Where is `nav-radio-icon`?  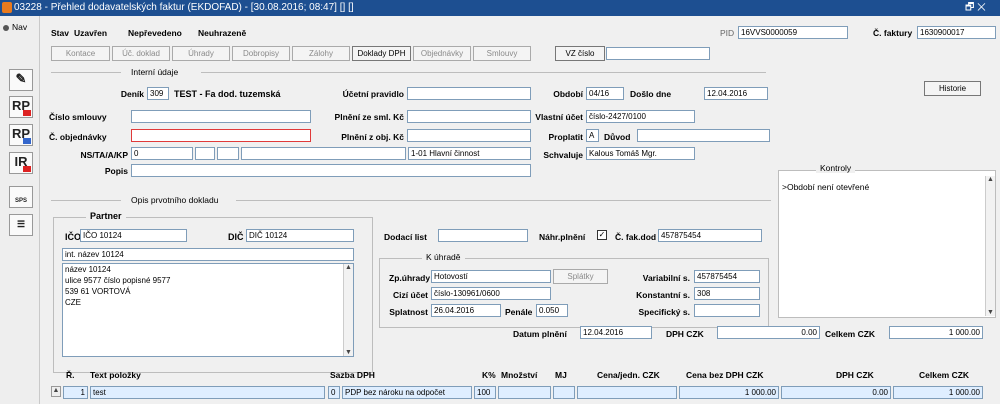
nav-radio-icon is located at coordinates (6, 28).